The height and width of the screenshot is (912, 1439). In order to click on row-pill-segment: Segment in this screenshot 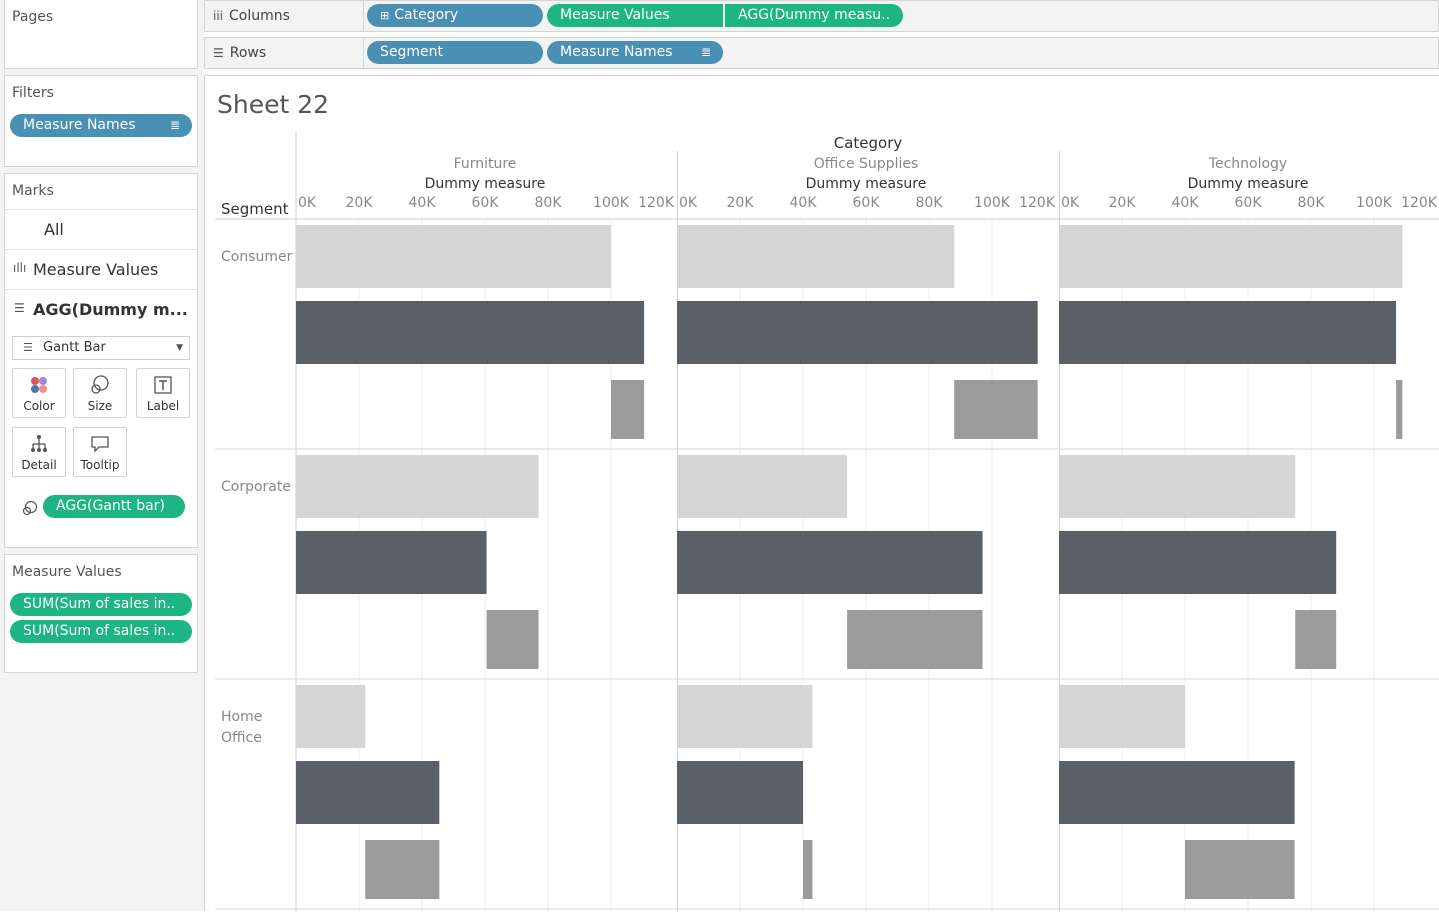, I will do `click(455, 52)`.